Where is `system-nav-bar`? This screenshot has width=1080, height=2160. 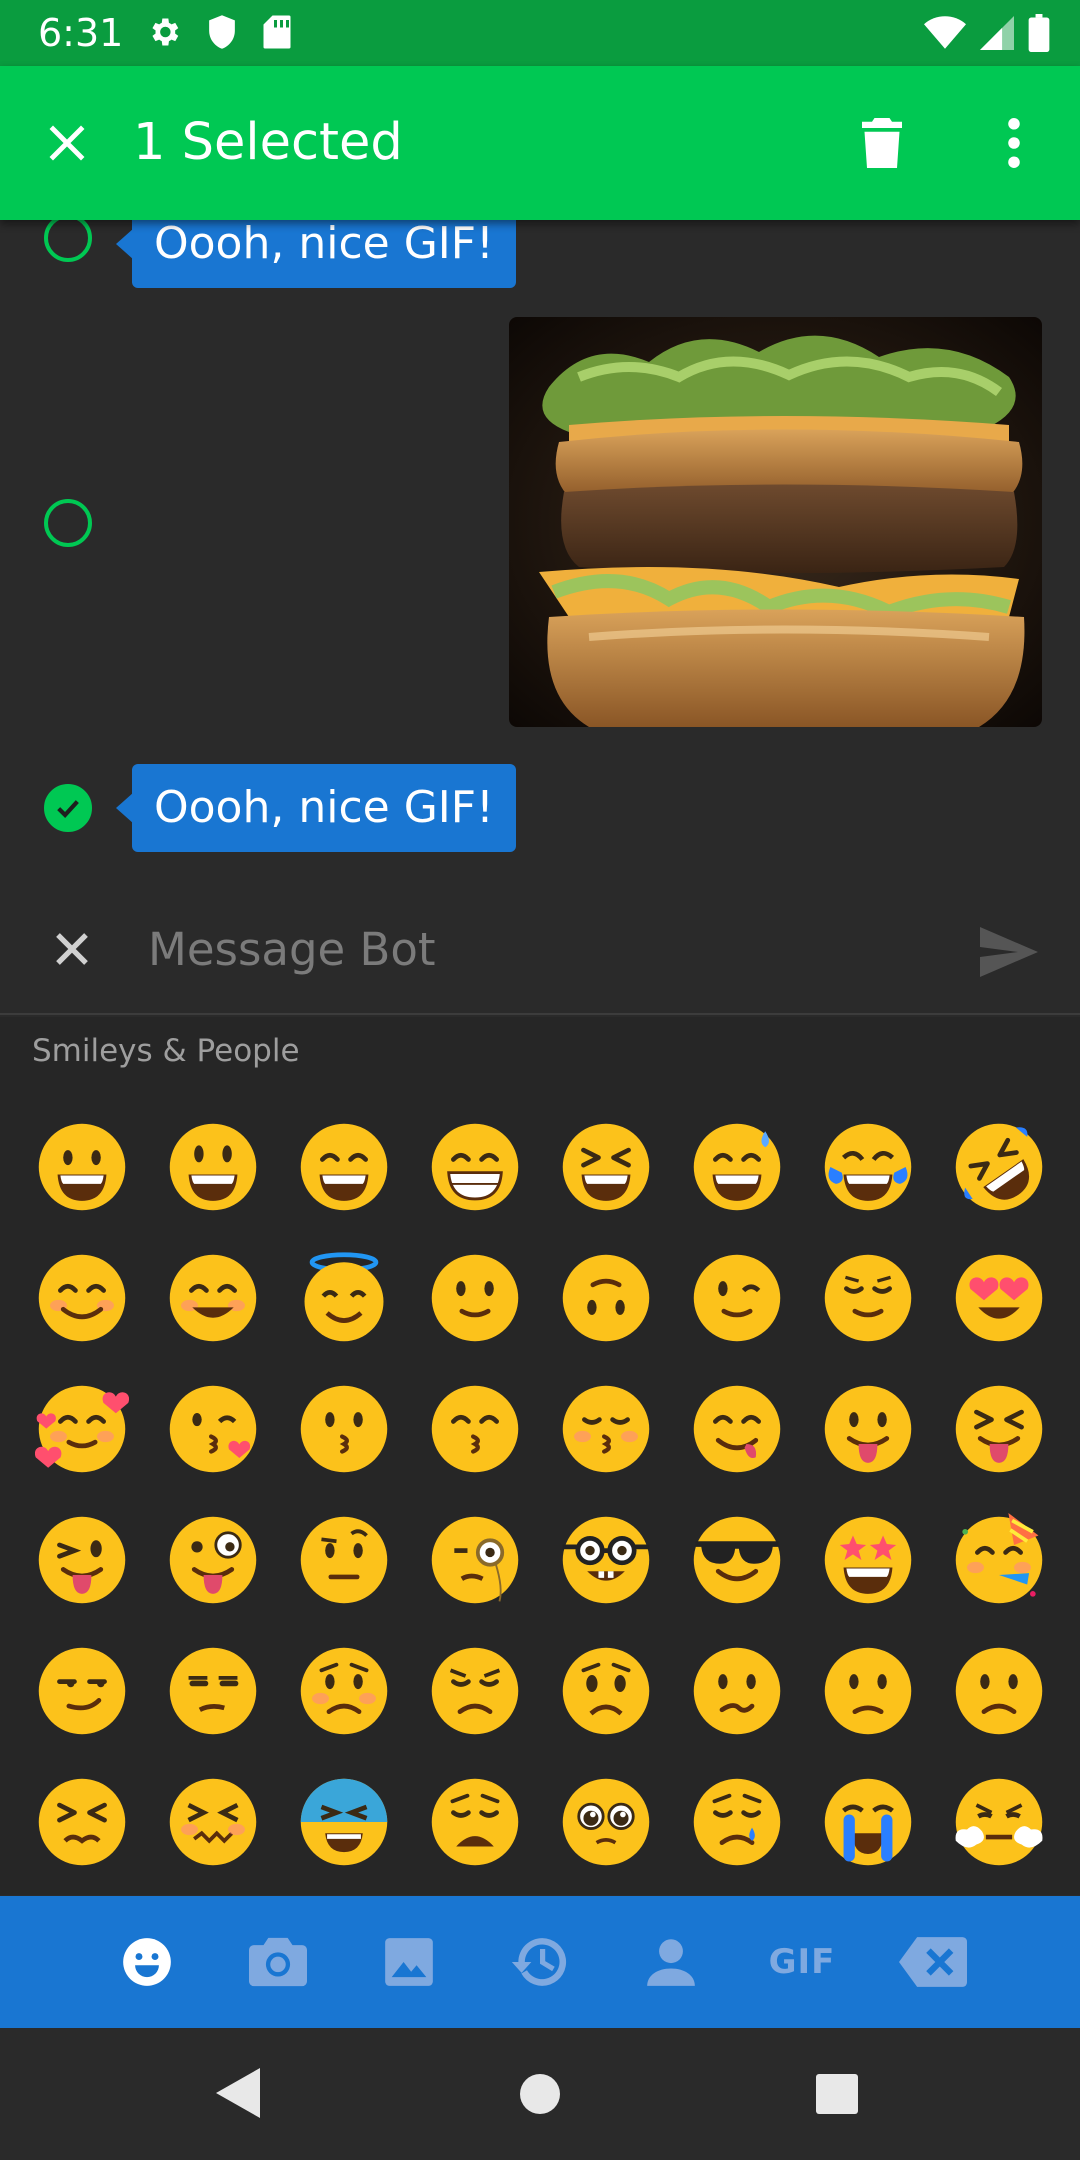
system-nav-bar is located at coordinates (540, 2094).